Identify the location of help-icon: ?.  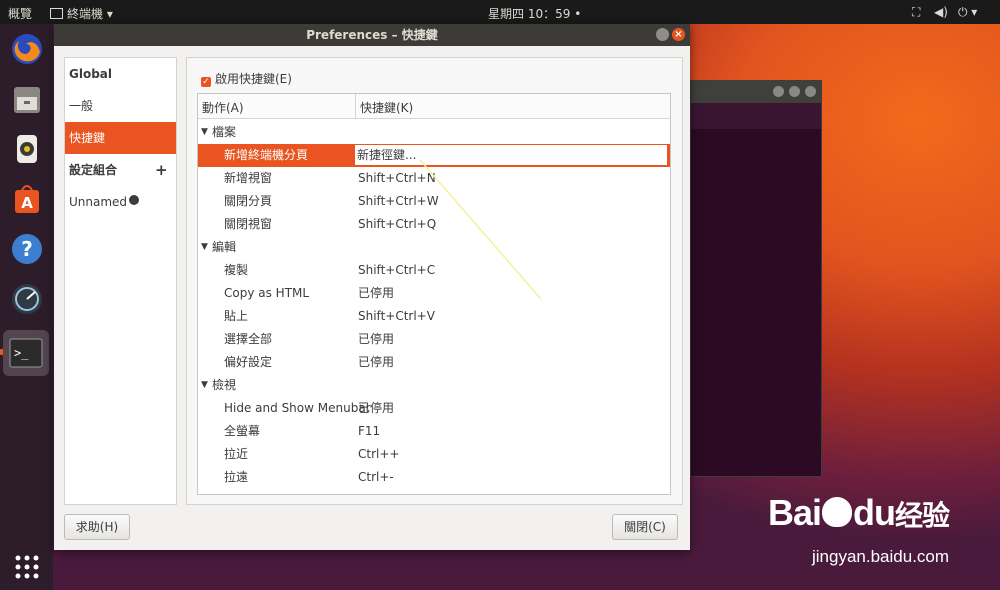
(27, 249).